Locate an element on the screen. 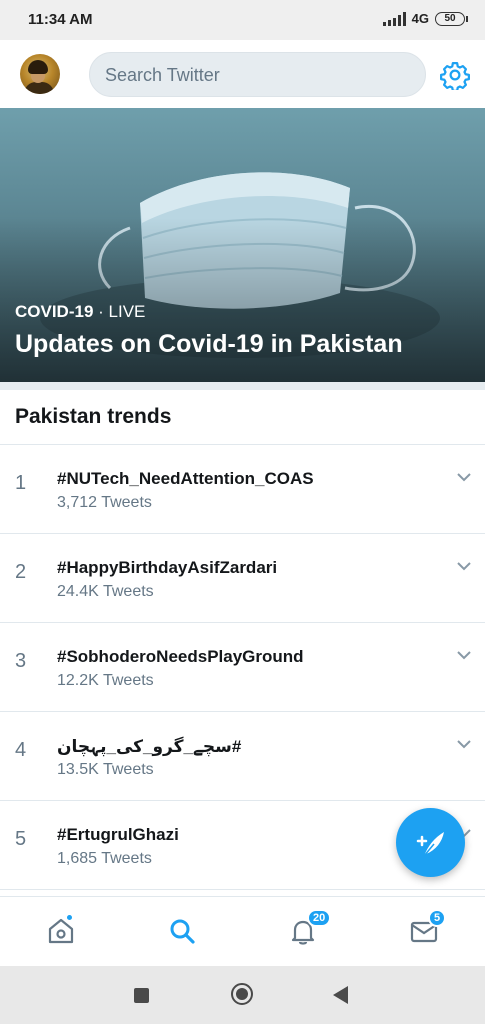 The image size is (485, 1024). battery-level: 50 is located at coordinates (450, 18).